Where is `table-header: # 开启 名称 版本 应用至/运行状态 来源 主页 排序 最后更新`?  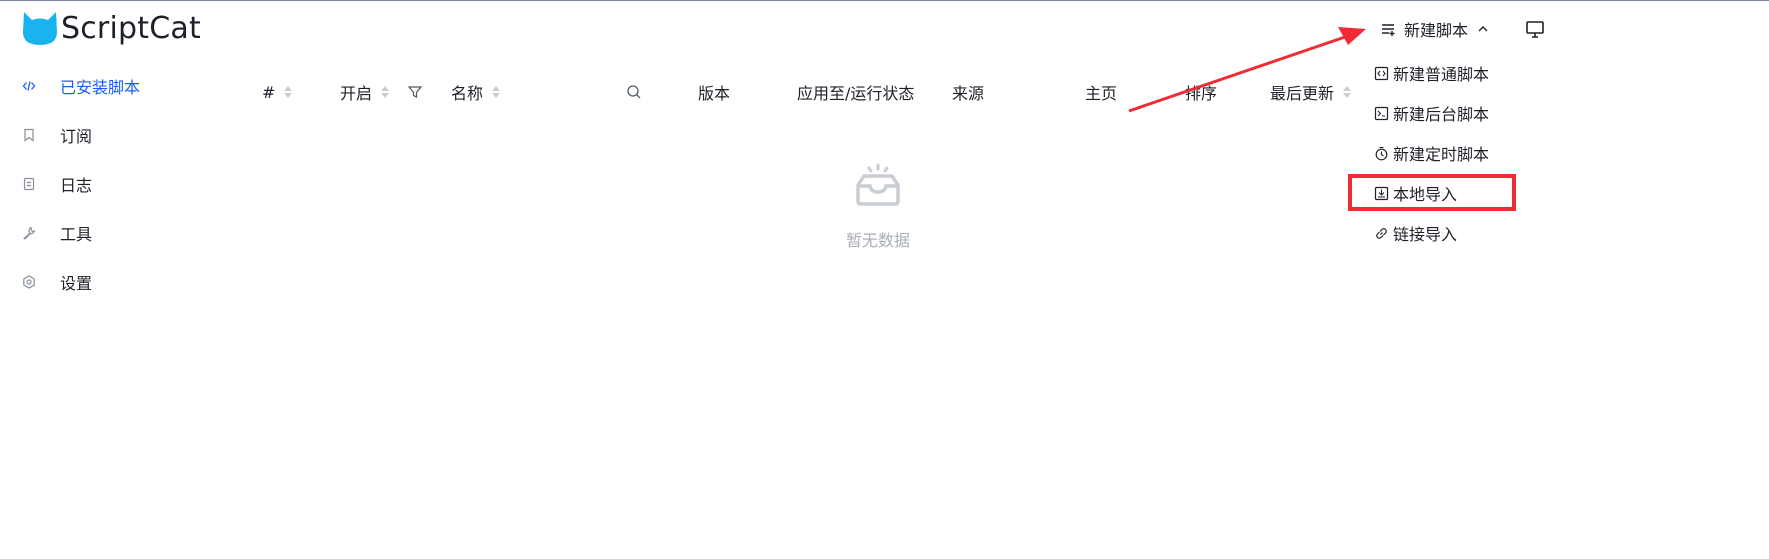 table-header: # 开启 名称 版本 应用至/运行状态 来源 主页 排序 最后更新 is located at coordinates (684, 92).